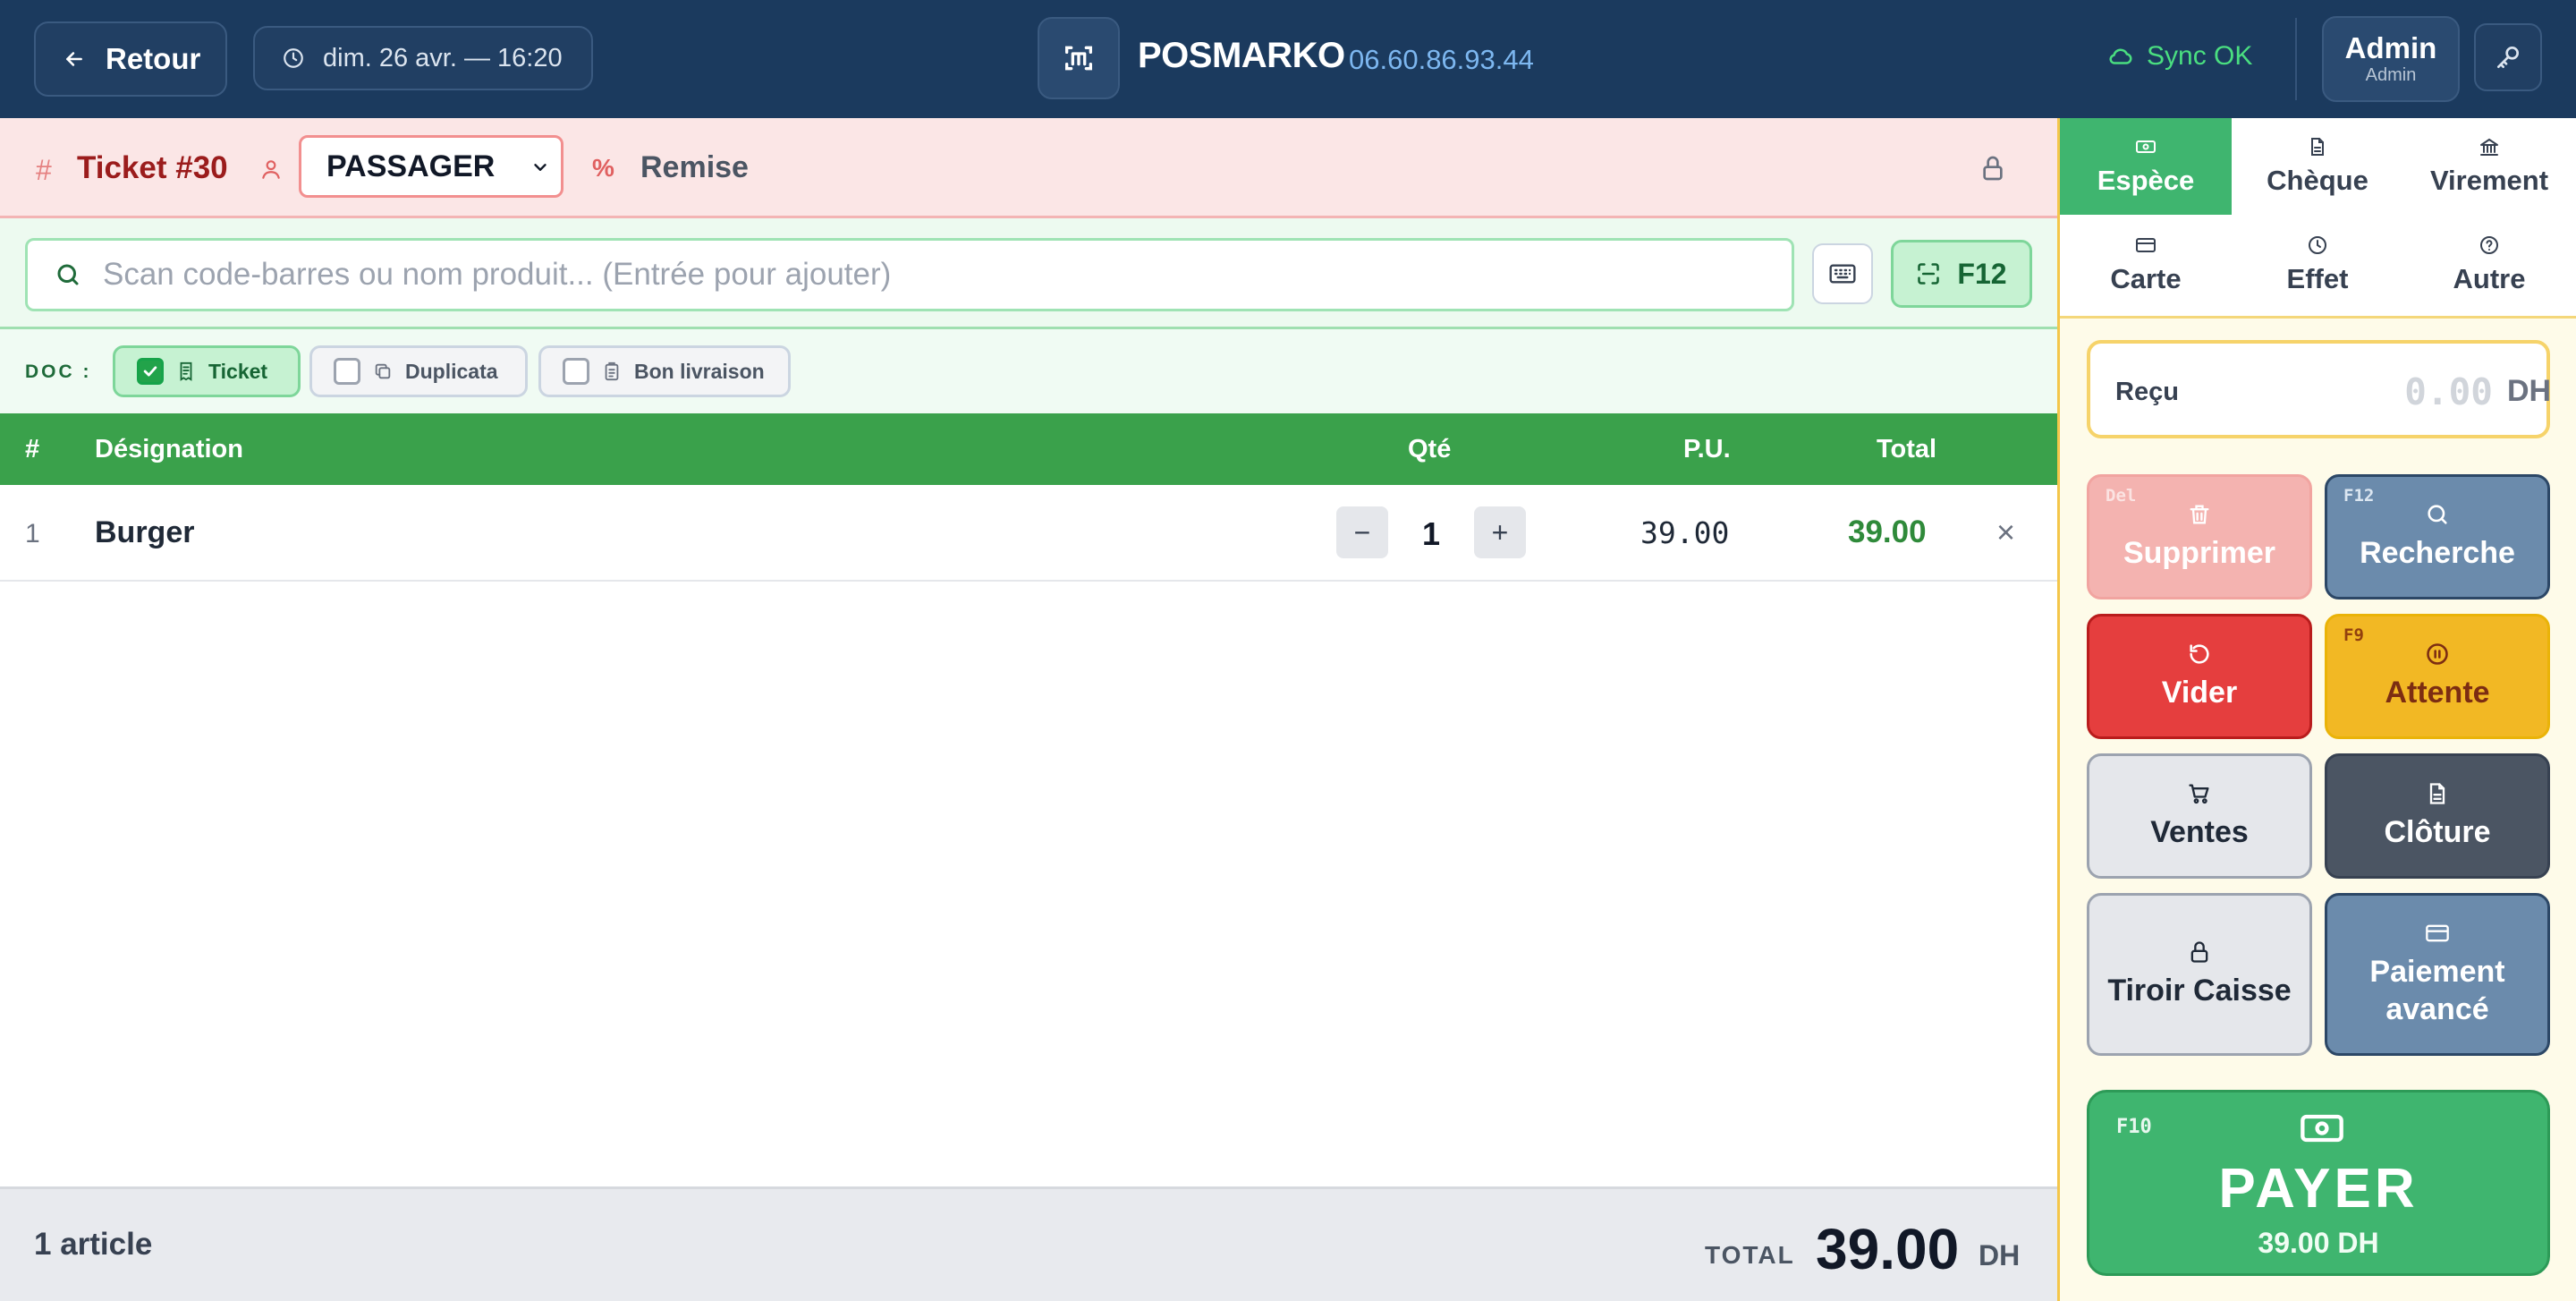 The height and width of the screenshot is (1301, 2576). What do you see at coordinates (2146, 180) in the screenshot?
I see `tab-label: Espèce` at bounding box center [2146, 180].